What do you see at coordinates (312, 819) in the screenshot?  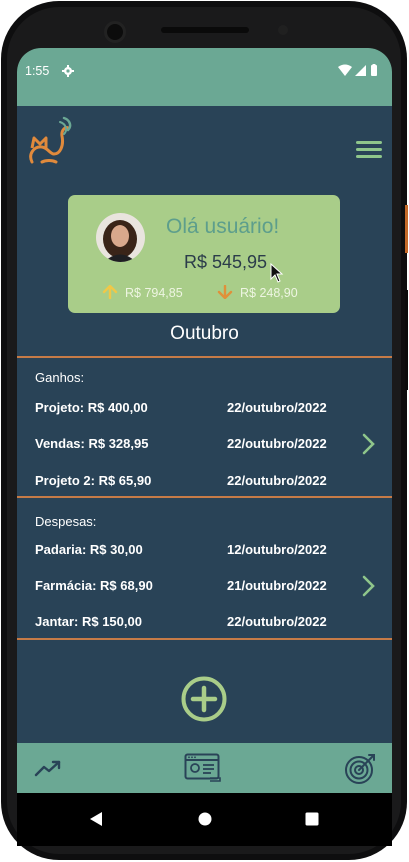 I see `recents-icon` at bounding box center [312, 819].